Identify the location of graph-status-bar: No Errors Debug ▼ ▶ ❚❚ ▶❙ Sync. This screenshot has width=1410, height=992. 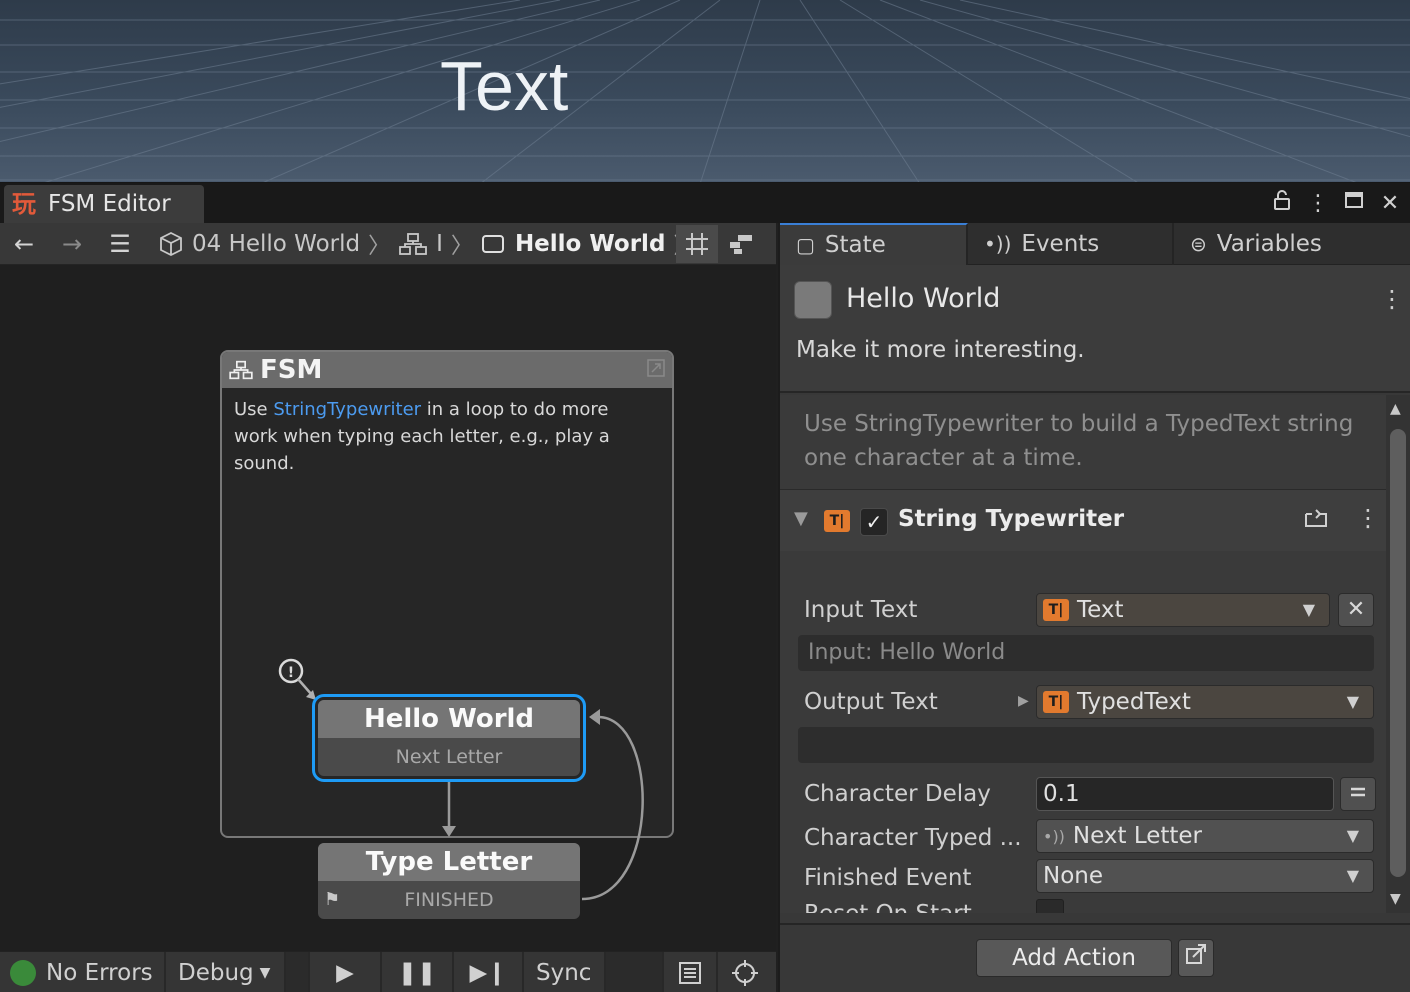
(388, 971).